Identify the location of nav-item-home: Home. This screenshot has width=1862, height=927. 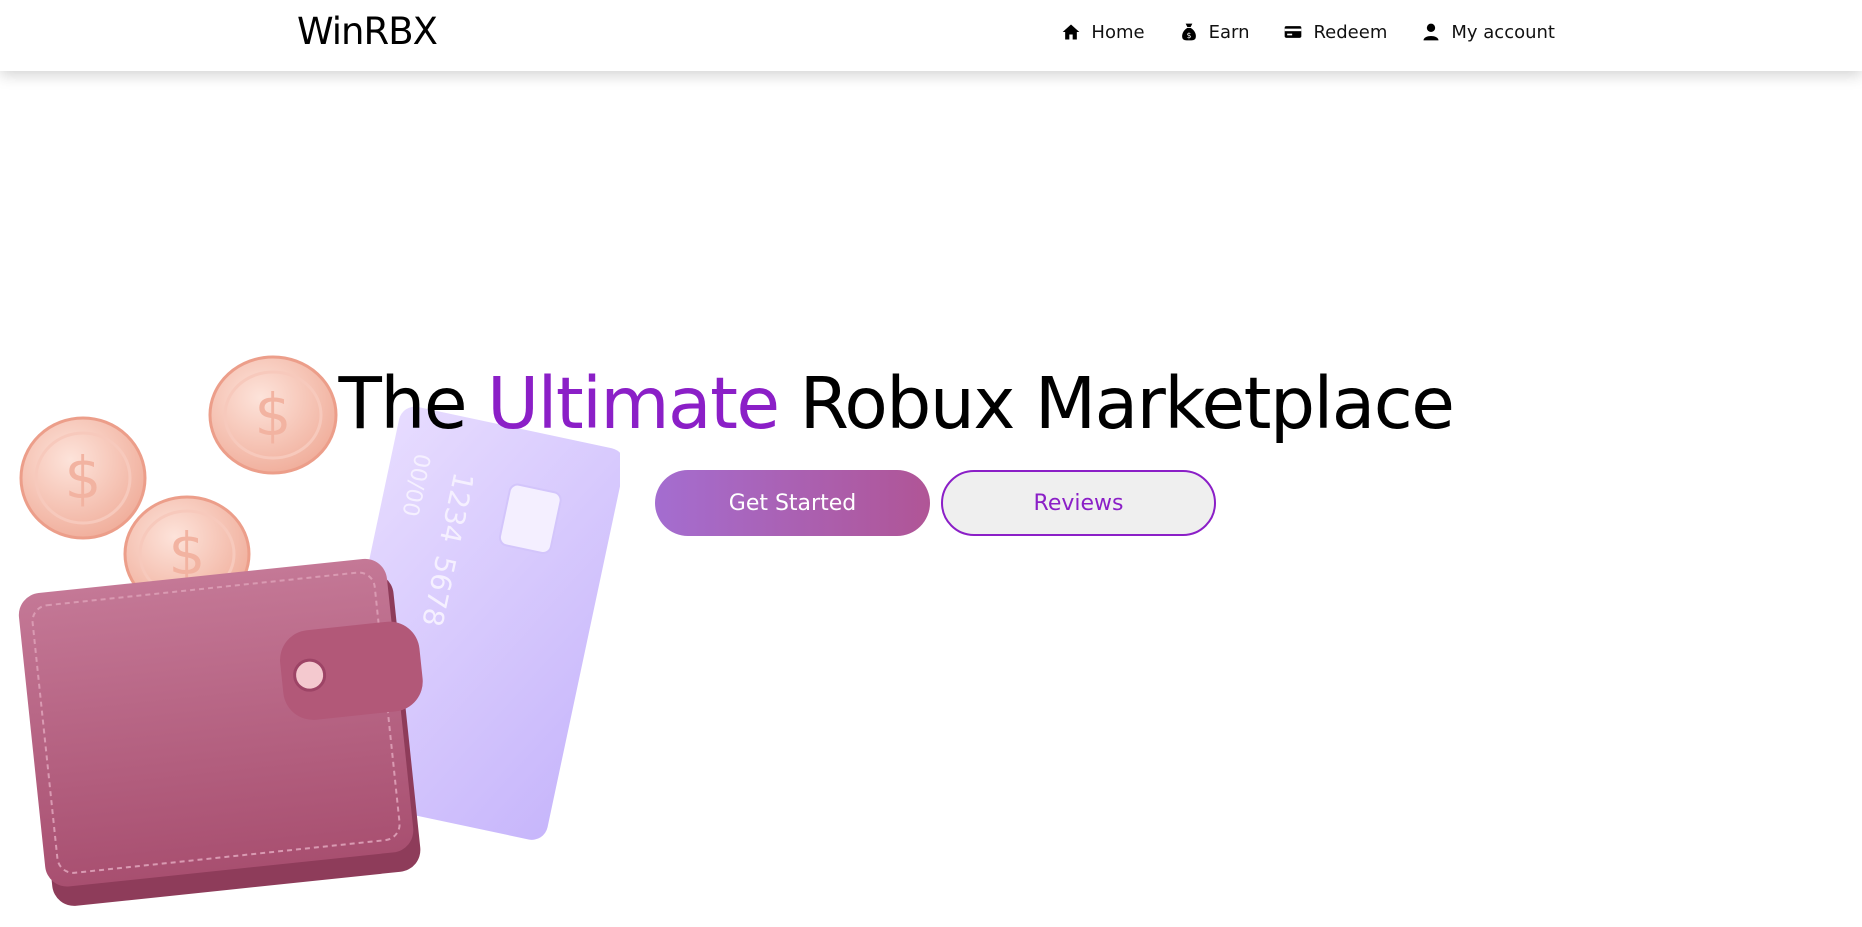
(1103, 32).